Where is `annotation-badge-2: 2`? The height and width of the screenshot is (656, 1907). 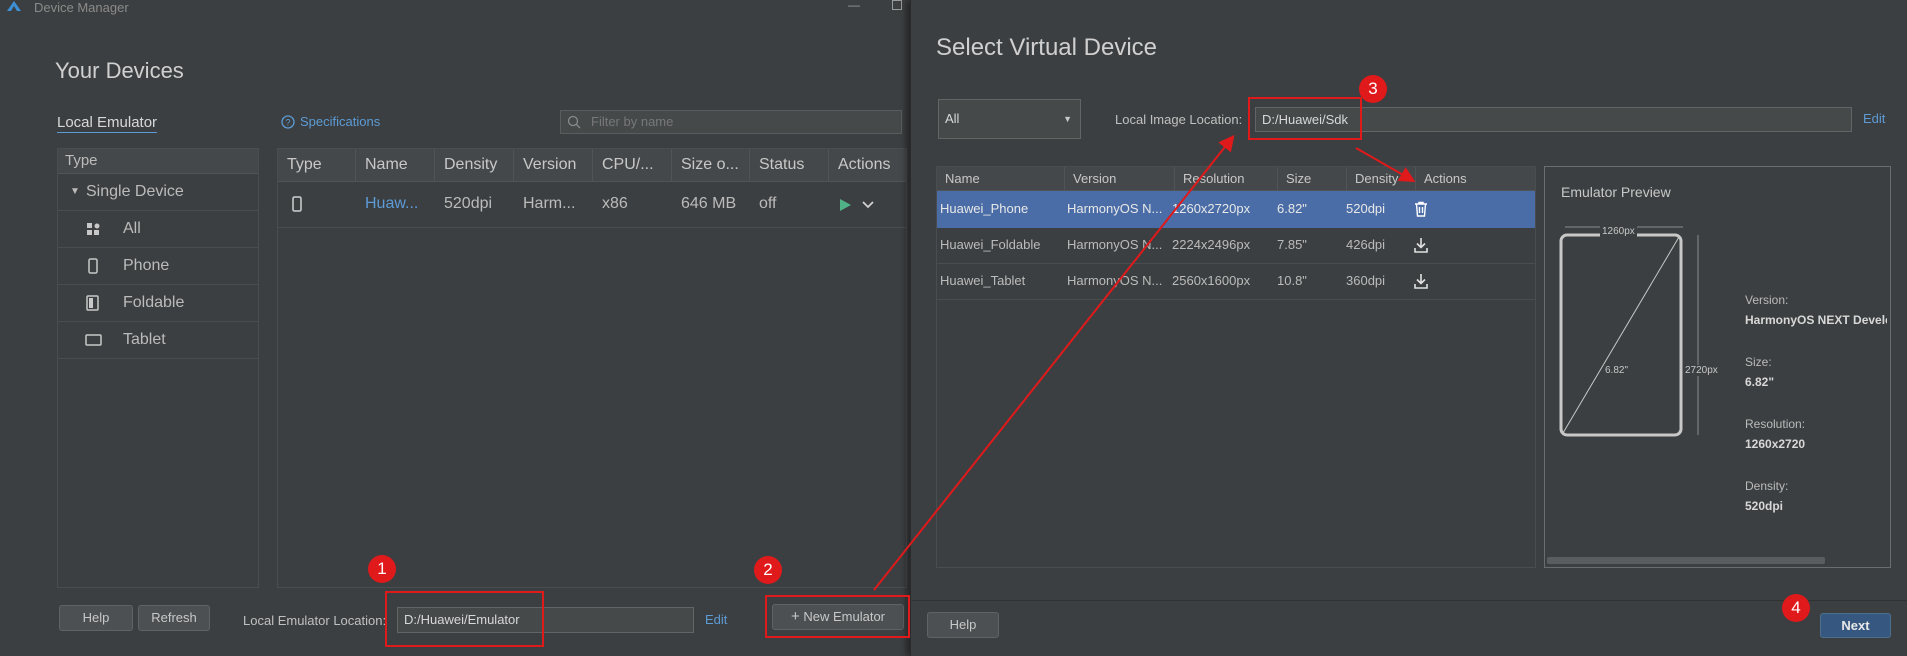 annotation-badge-2: 2 is located at coordinates (768, 570).